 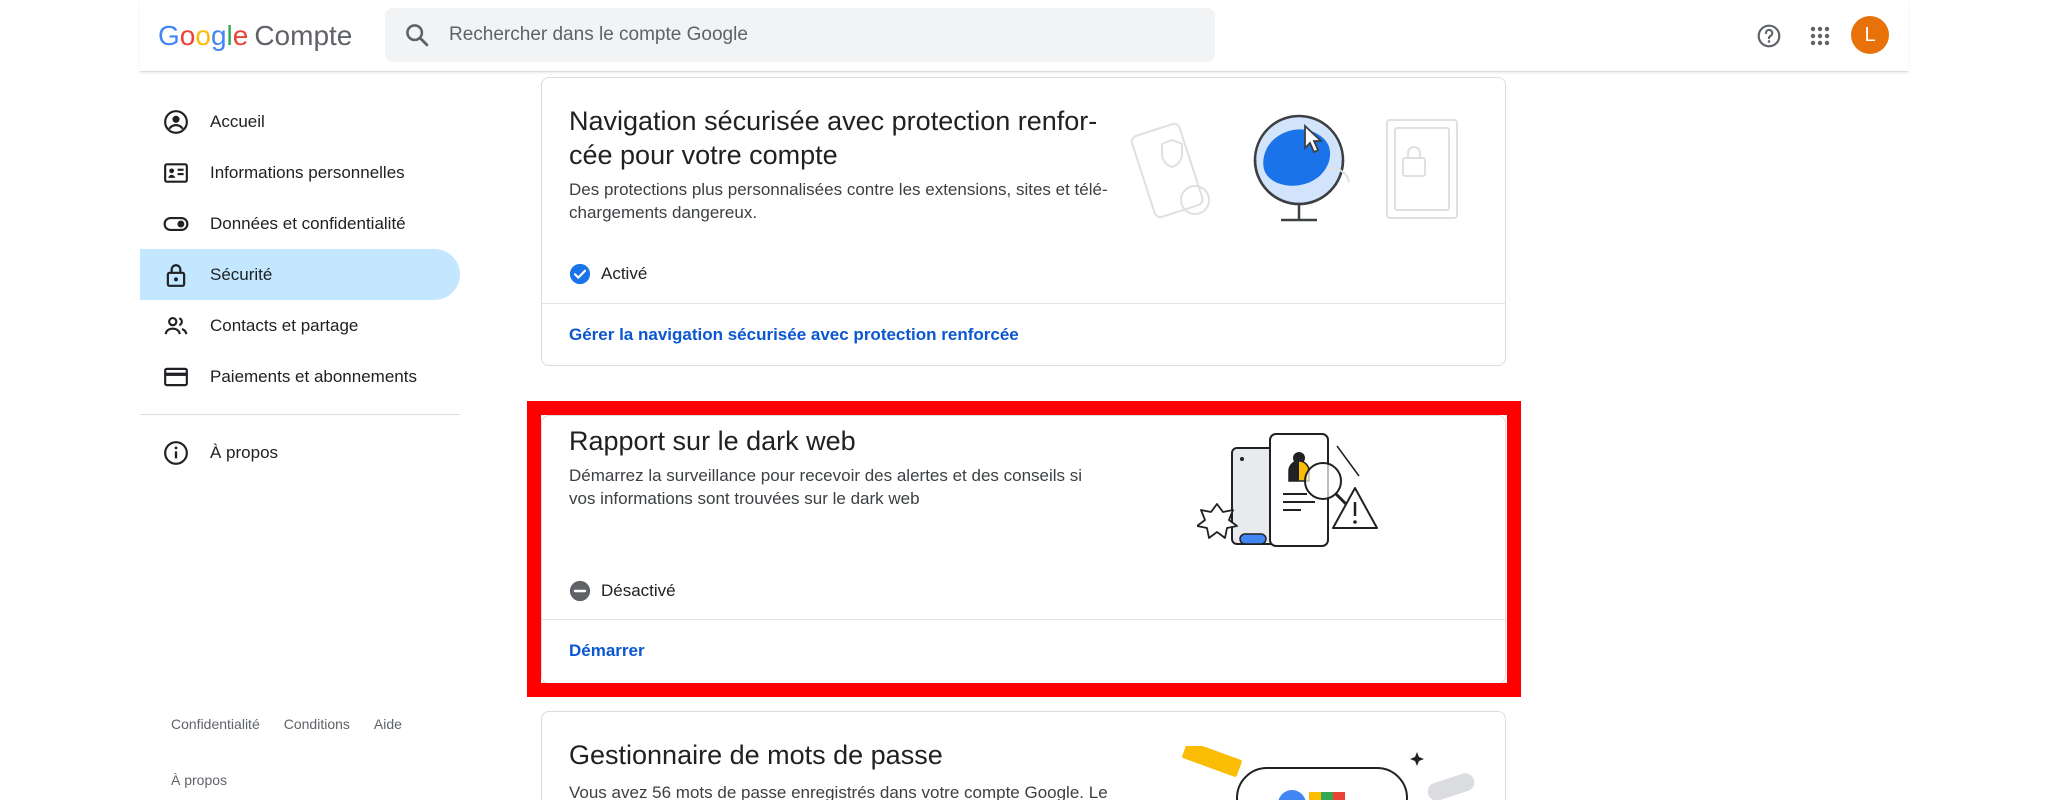 What do you see at coordinates (176, 326) in the screenshot?
I see `people-icon` at bounding box center [176, 326].